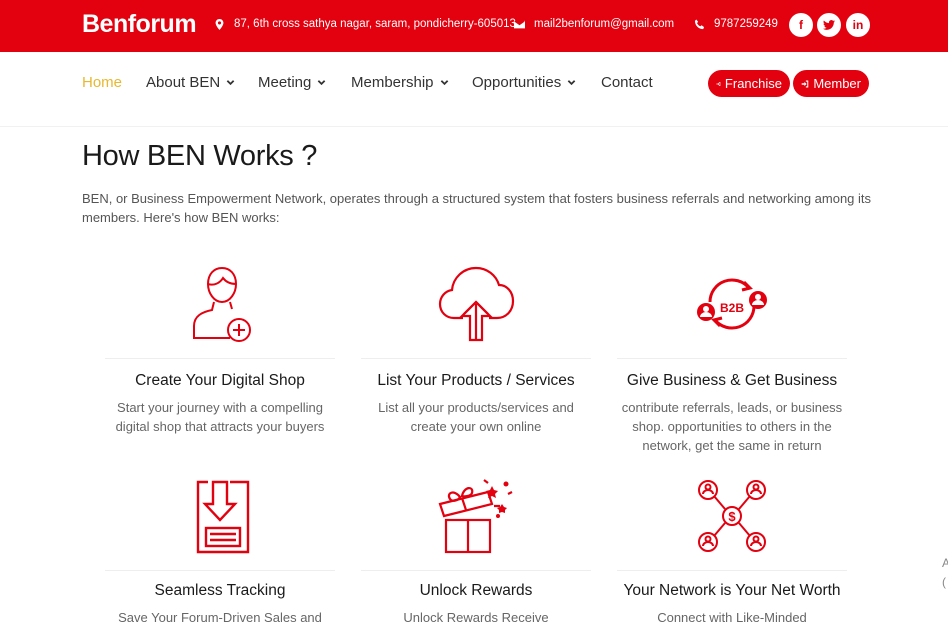 The height and width of the screenshot is (623, 948). Describe the element at coordinates (749, 83) in the screenshot. I see `franchise-button: Franchise` at that location.